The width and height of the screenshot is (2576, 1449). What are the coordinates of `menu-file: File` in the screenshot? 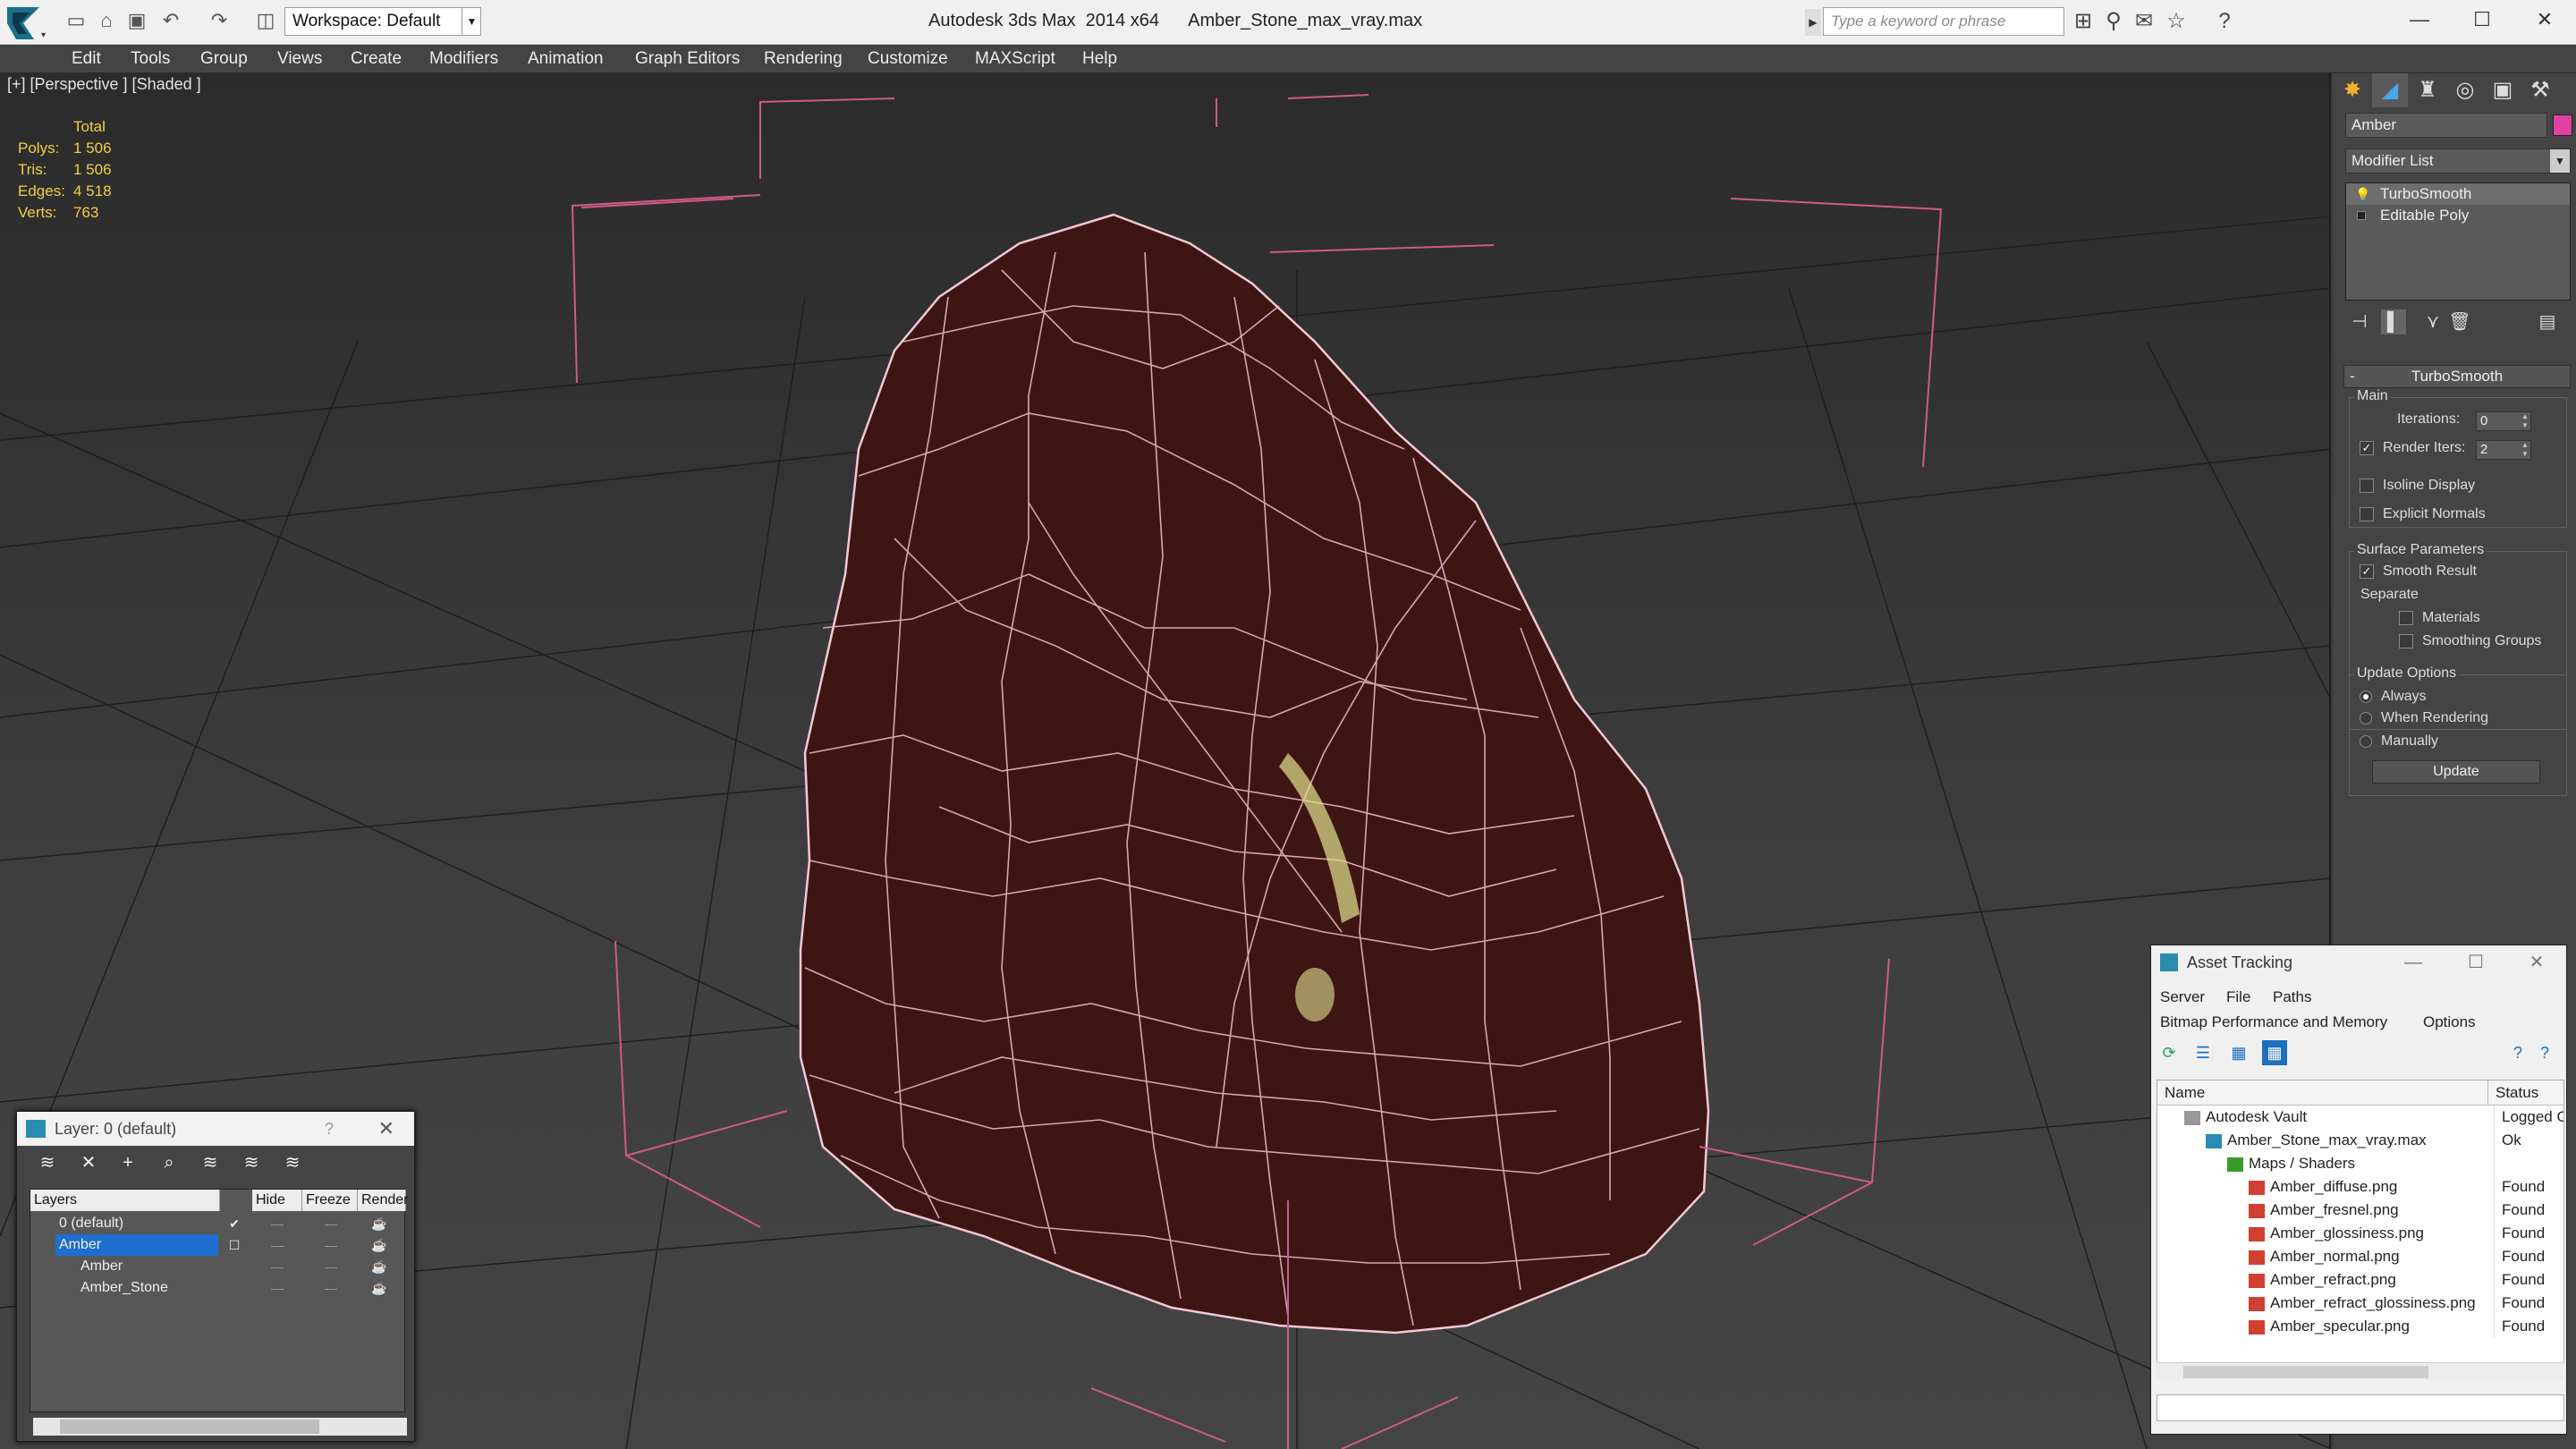 It's located at (2238, 997).